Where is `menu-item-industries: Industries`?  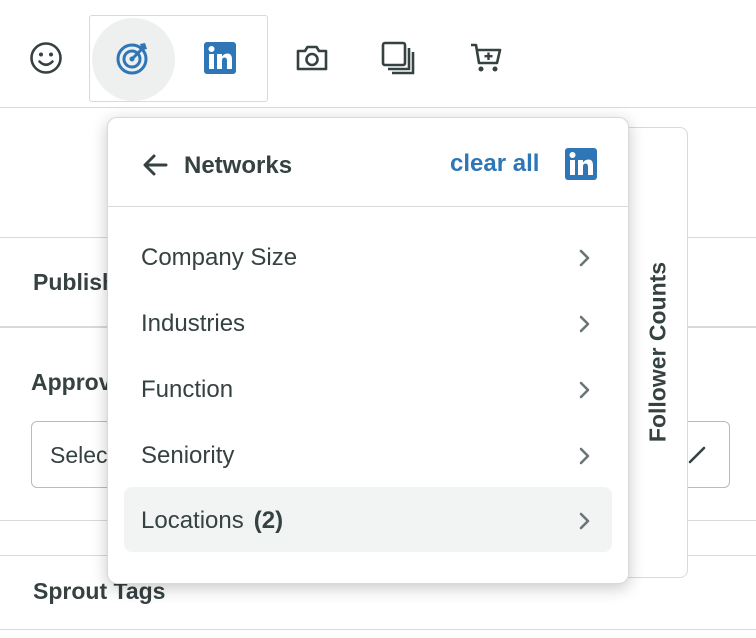 menu-item-industries: Industries is located at coordinates (368, 322).